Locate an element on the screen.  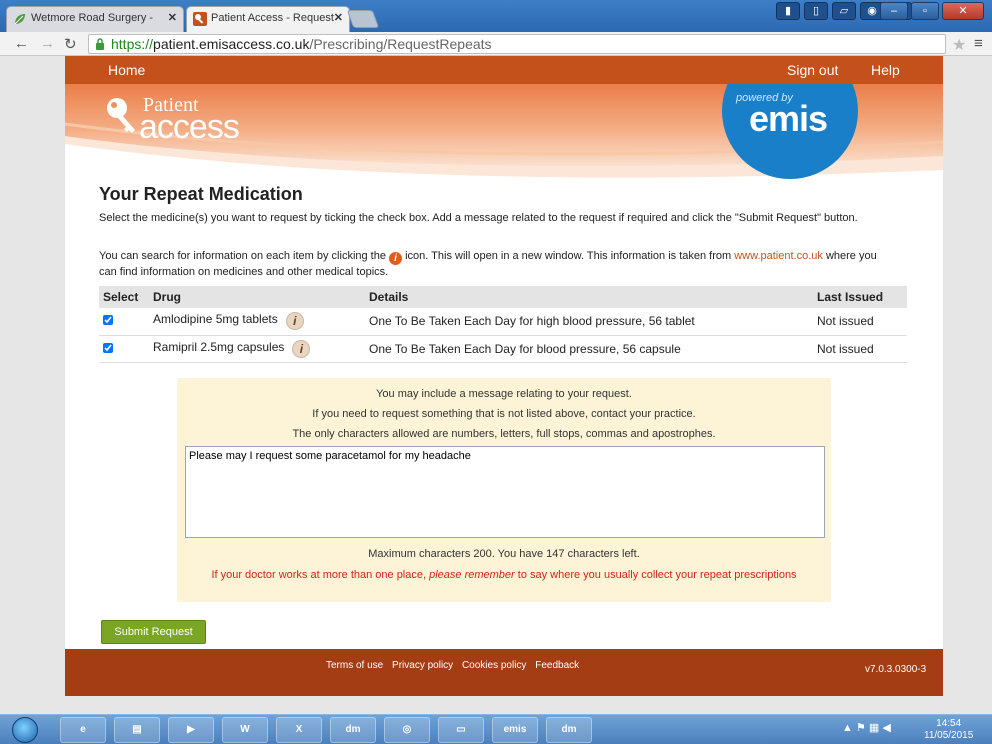
file-explorer-icon: ▤ is located at coordinates (137, 730).